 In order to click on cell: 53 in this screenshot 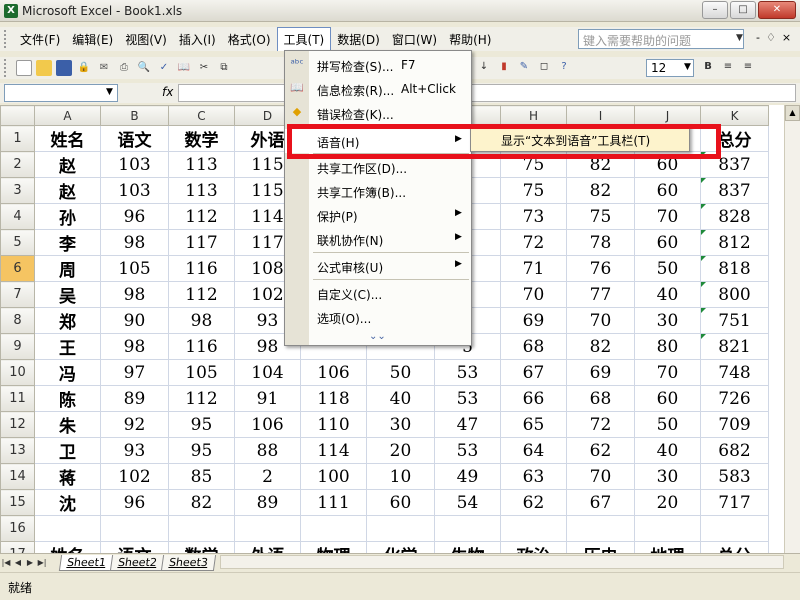, I will do `click(467, 372)`.